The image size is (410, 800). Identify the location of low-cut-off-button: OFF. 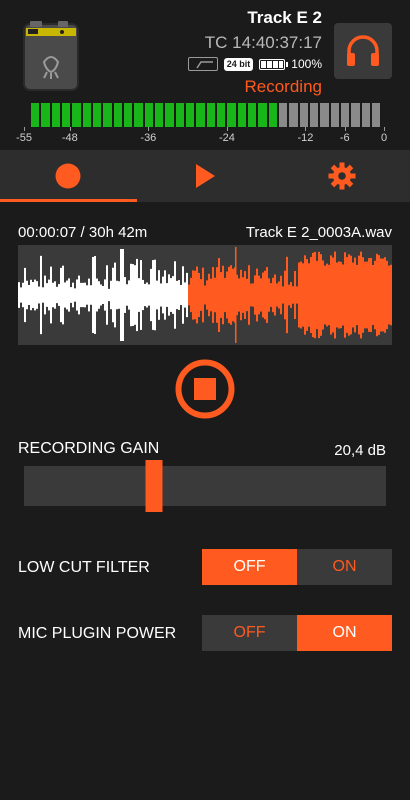
(249, 567).